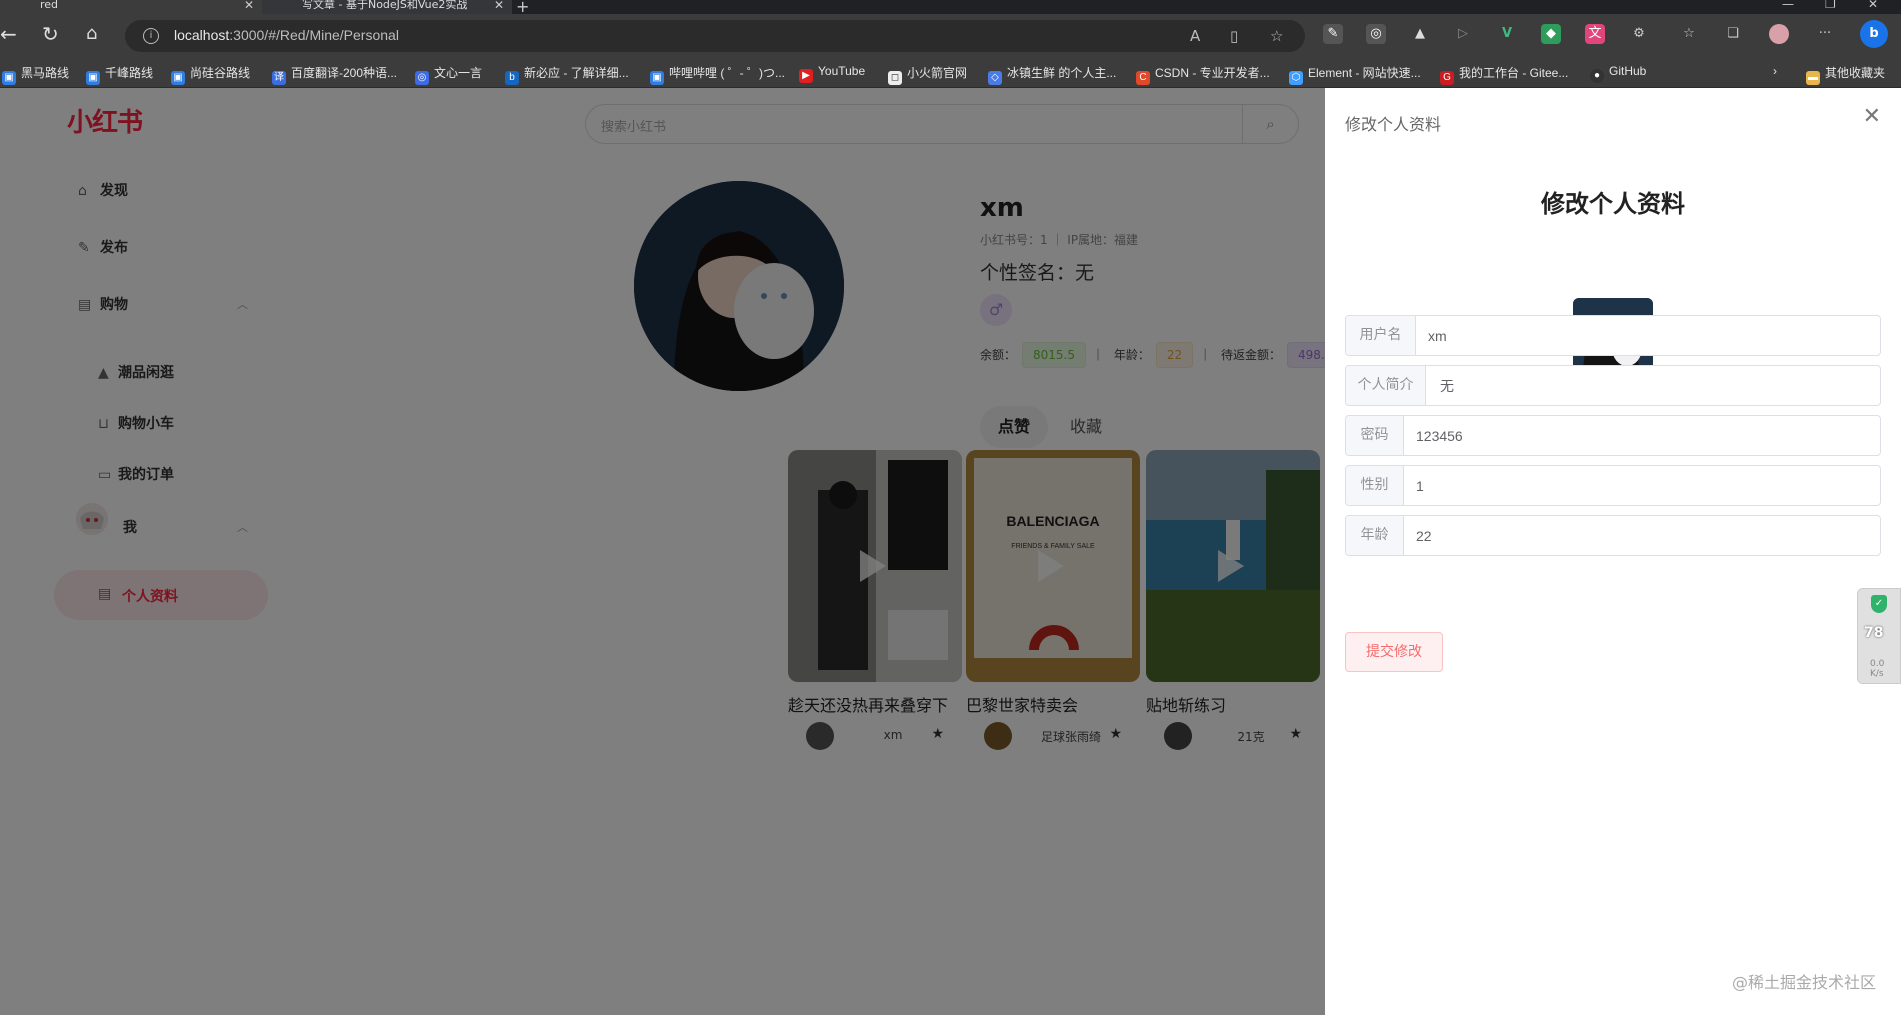 This screenshot has height=1015, width=1901. Describe the element at coordinates (1873, 5) in the screenshot. I see `close-window-icon: ✕` at that location.